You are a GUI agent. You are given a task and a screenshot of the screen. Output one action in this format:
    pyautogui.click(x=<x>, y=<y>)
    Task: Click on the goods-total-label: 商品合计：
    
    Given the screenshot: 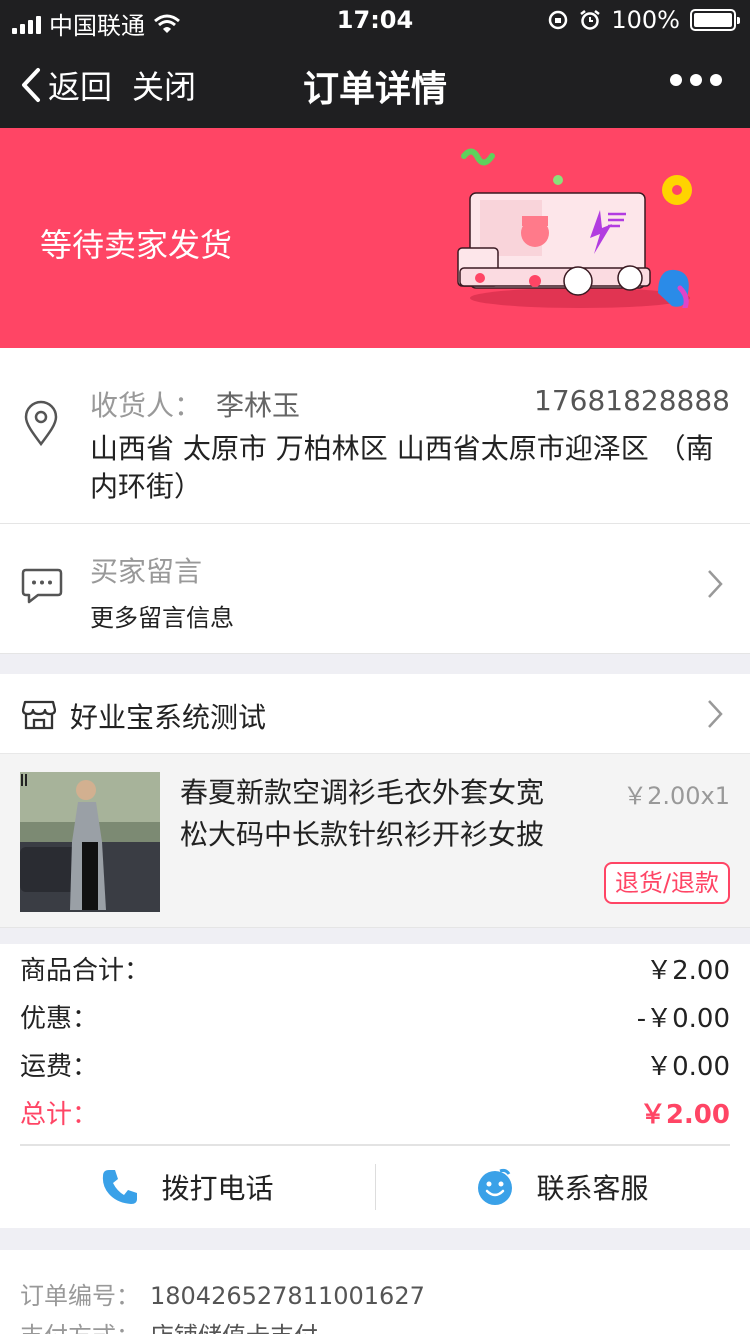 What is the action you would take?
    pyautogui.click(x=85, y=970)
    